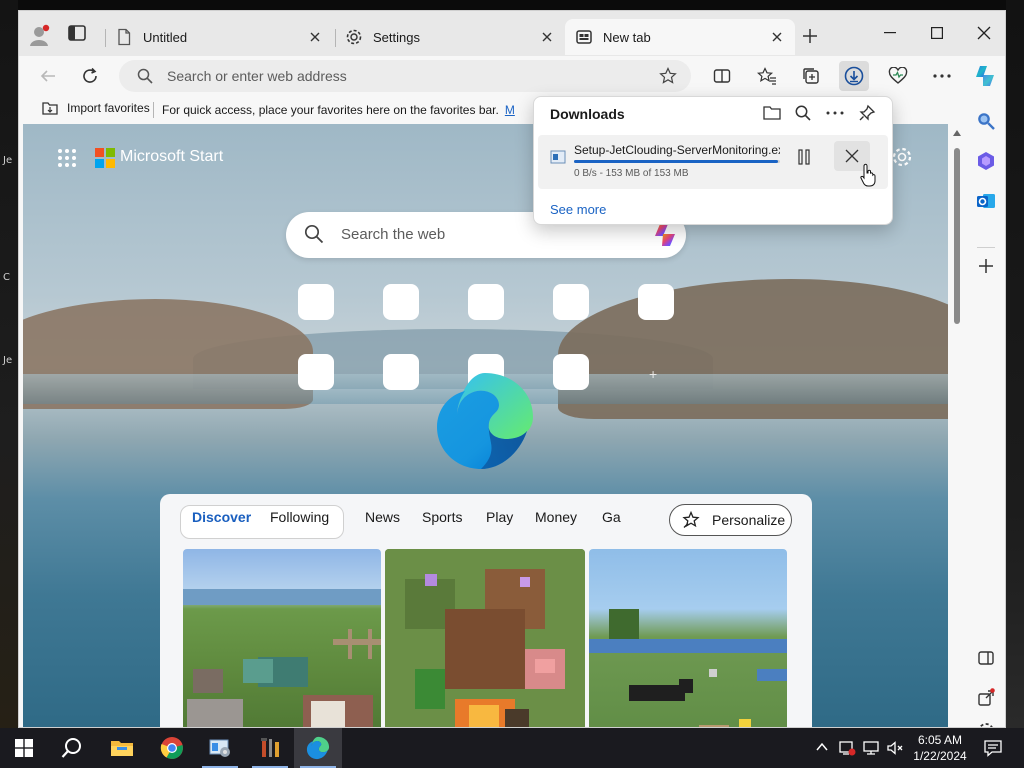  I want to click on tab-settings: Settings, so click(450, 37).